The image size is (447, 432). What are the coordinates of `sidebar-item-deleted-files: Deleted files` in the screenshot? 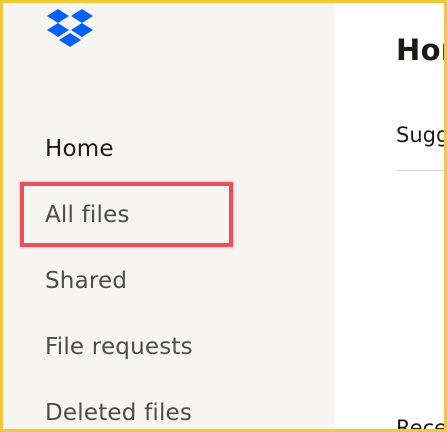 It's located at (118, 413).